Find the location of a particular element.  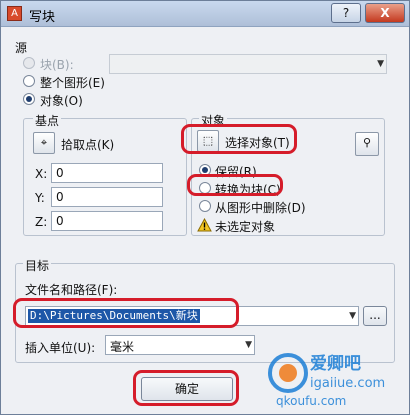

watermark-logo: 爱卿吧 igaiiue.com qkoufu.com is located at coordinates (326, 380).